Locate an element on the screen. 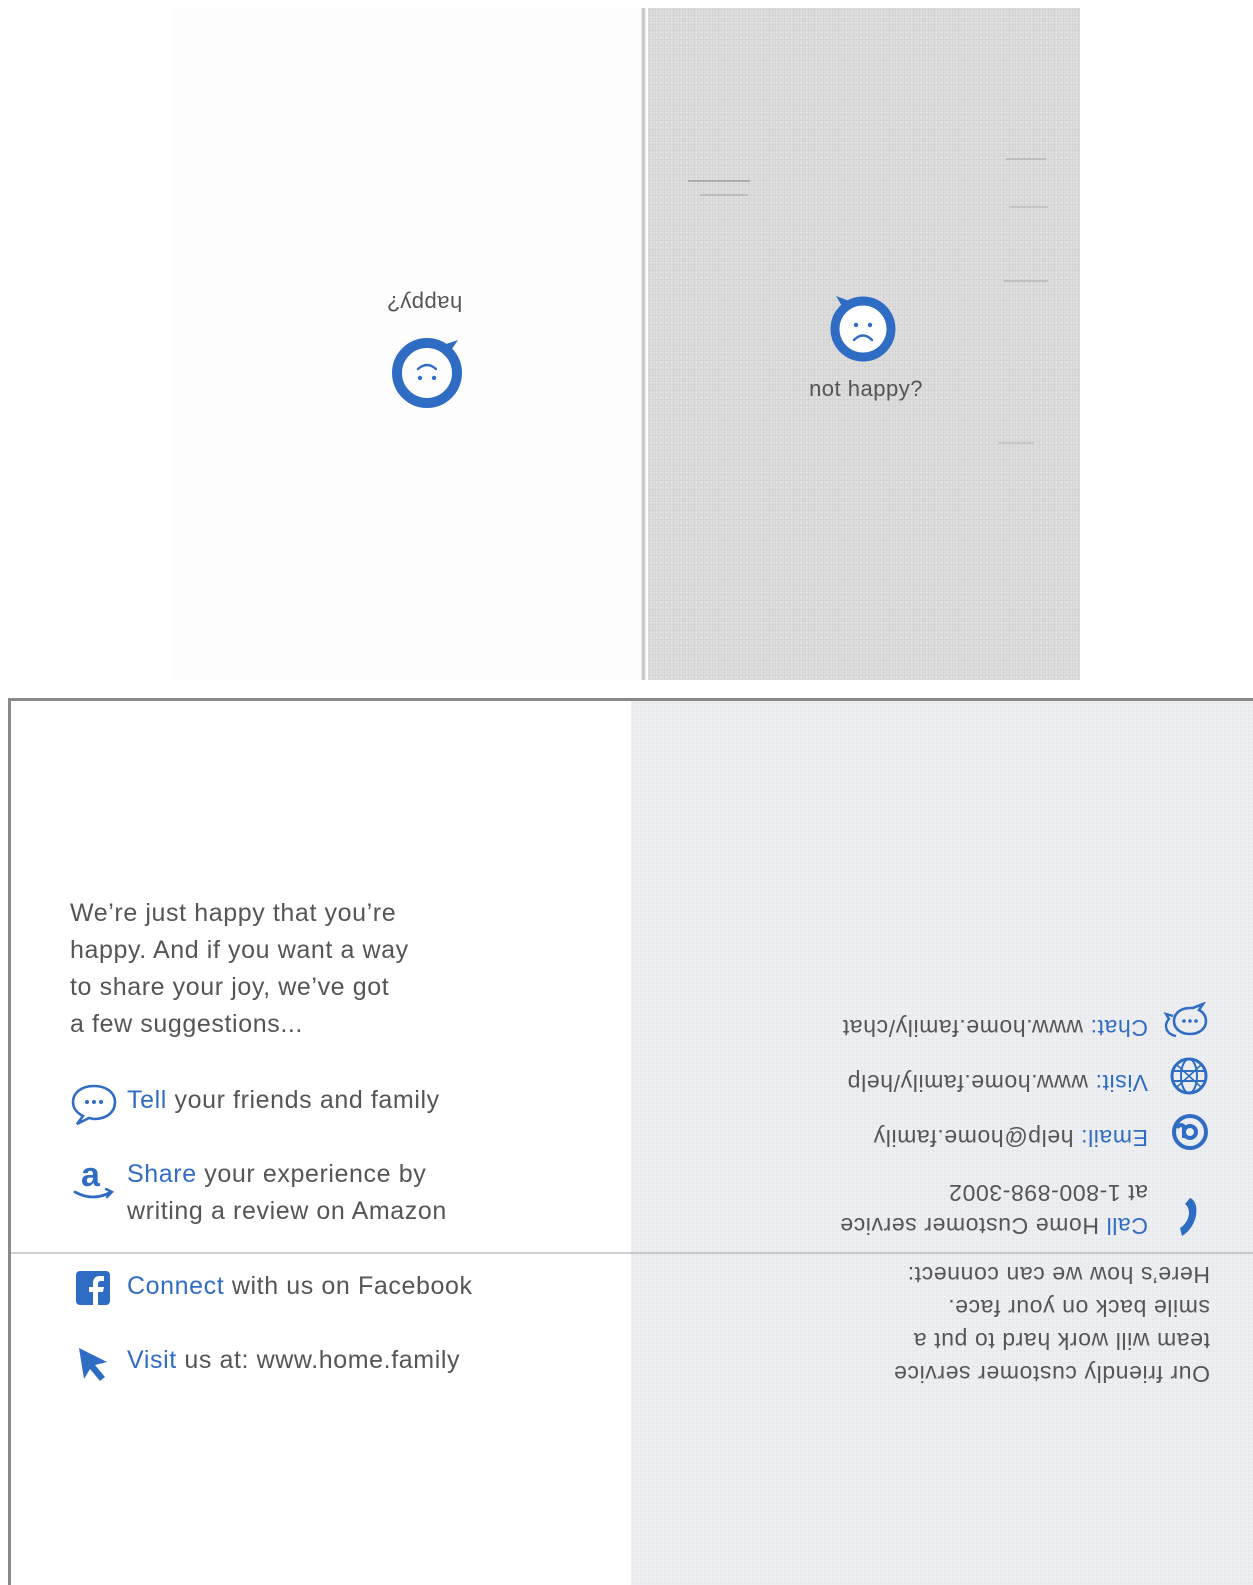 This screenshot has height=1585, width=1253. intro-line: We’re just happy that you’re is located at coordinates (233, 913).